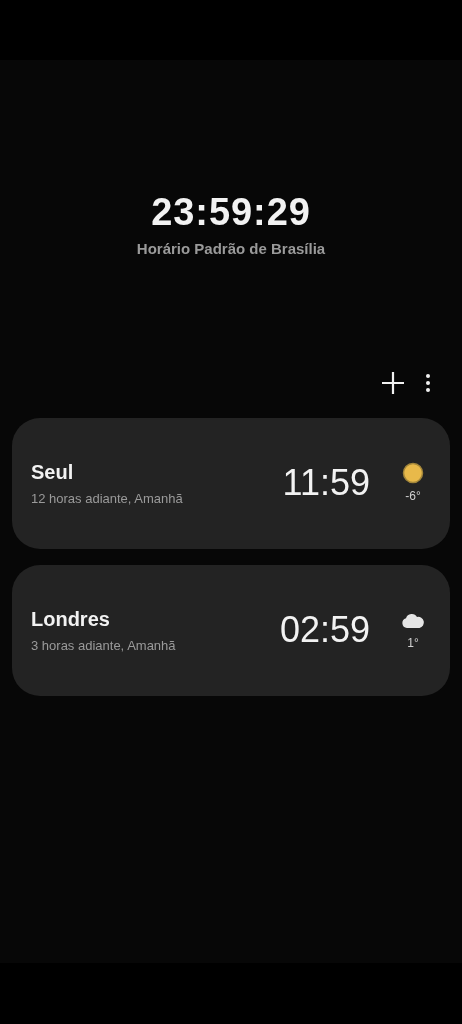 This screenshot has height=1024, width=462. I want to click on add-icon, so click(393, 382).